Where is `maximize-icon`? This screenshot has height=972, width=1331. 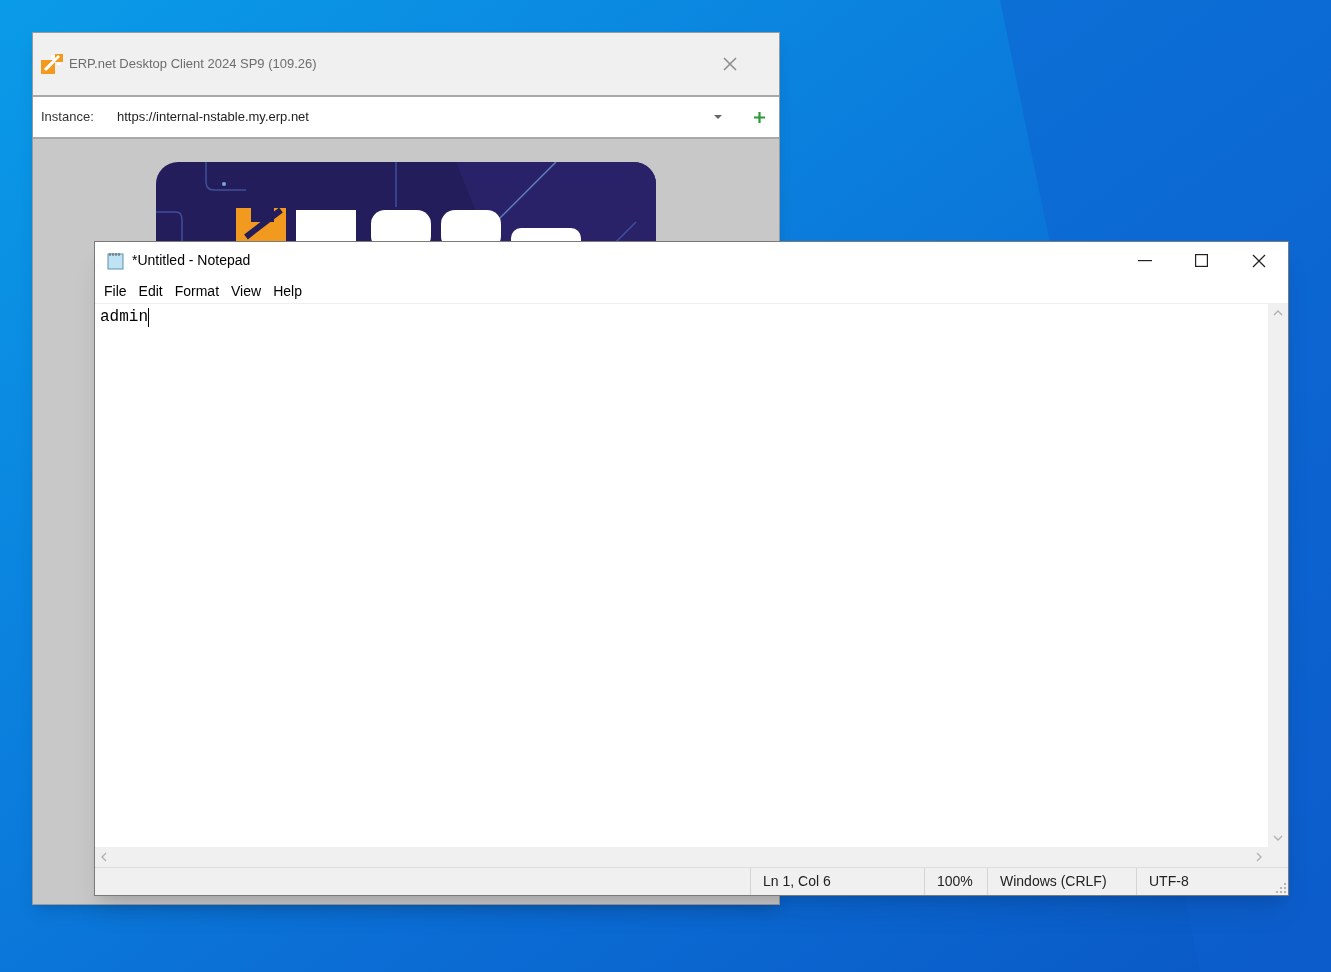
maximize-icon is located at coordinates (1201, 260).